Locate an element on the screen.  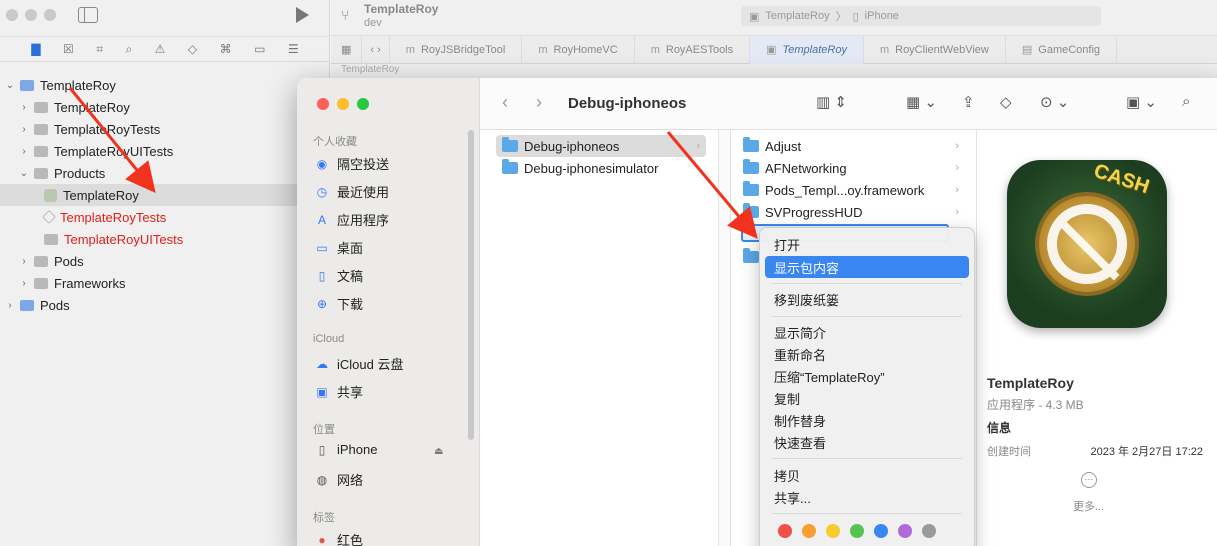
preview-name: TemplateRoy is located at coordinates (1030, 383).